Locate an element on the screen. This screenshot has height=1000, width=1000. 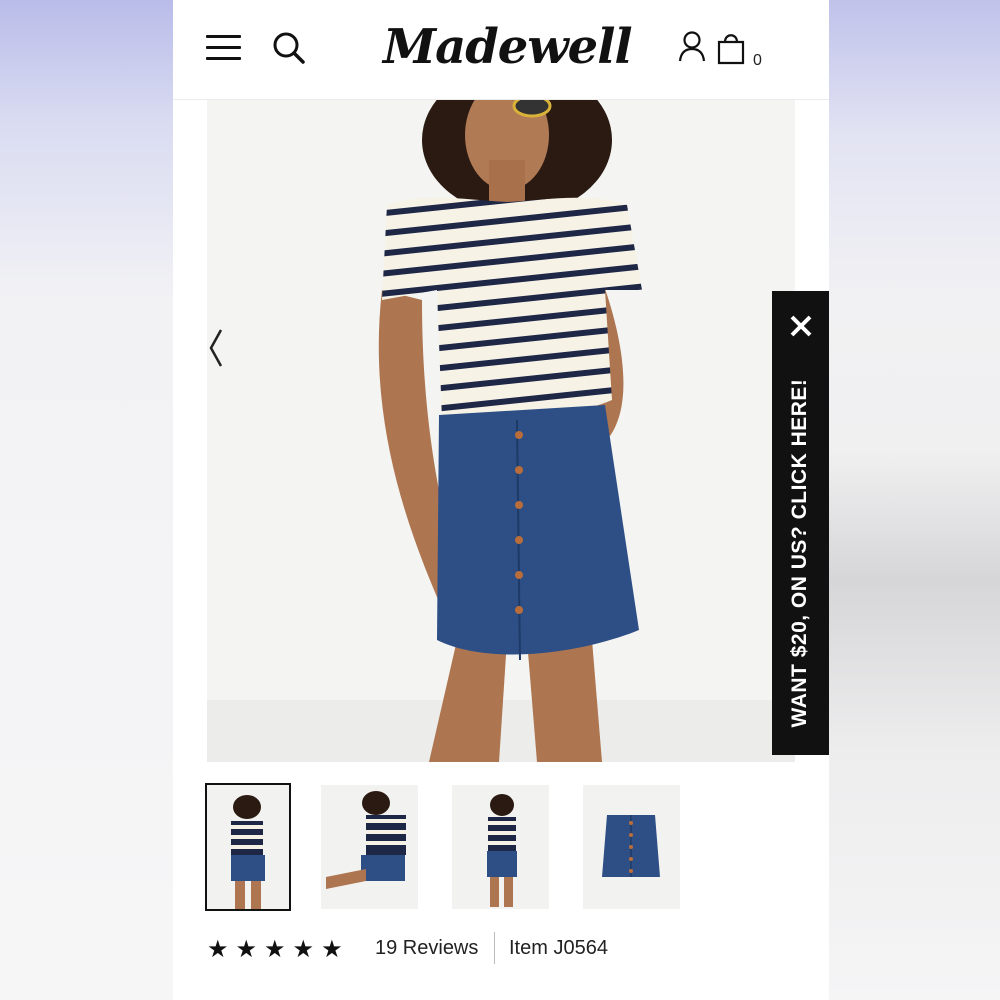
brand-logo: Madewell is located at coordinates (508, 47).